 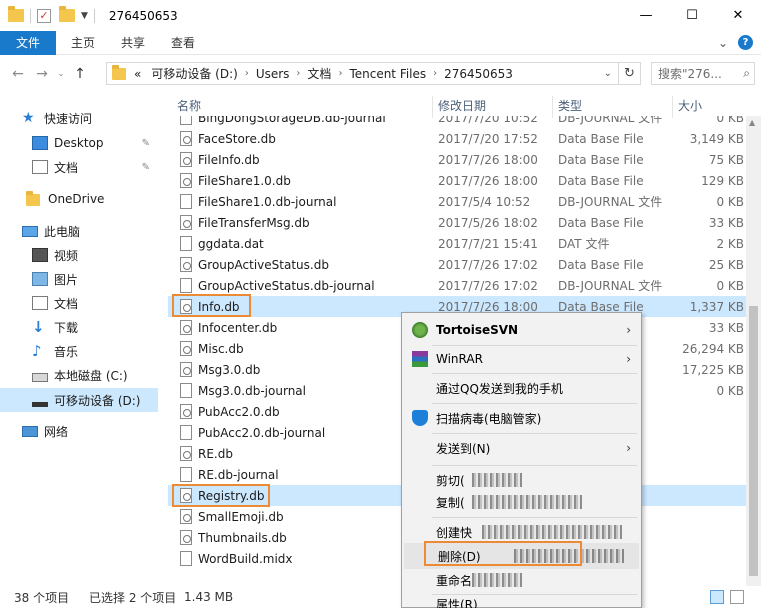 I want to click on properties-checkmark-icon: ✓, so click(x=44, y=15).